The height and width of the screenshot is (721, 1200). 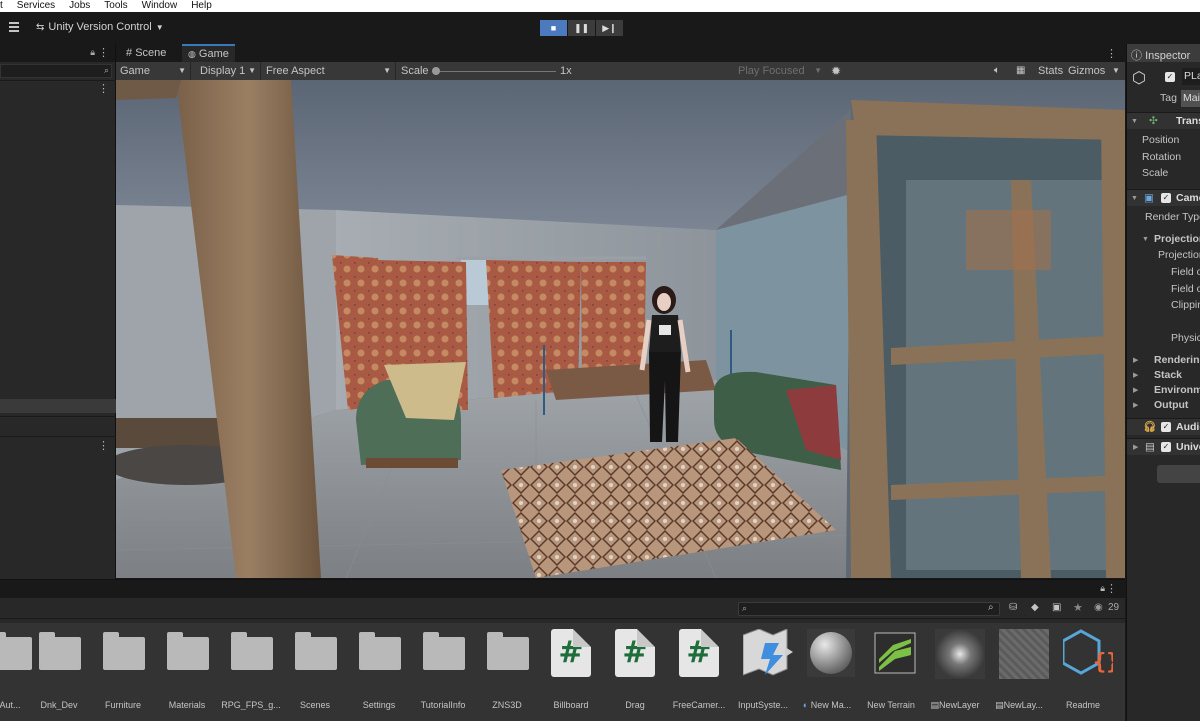 I want to click on display-dropdown: Display 1 ▼, so click(x=228, y=71).